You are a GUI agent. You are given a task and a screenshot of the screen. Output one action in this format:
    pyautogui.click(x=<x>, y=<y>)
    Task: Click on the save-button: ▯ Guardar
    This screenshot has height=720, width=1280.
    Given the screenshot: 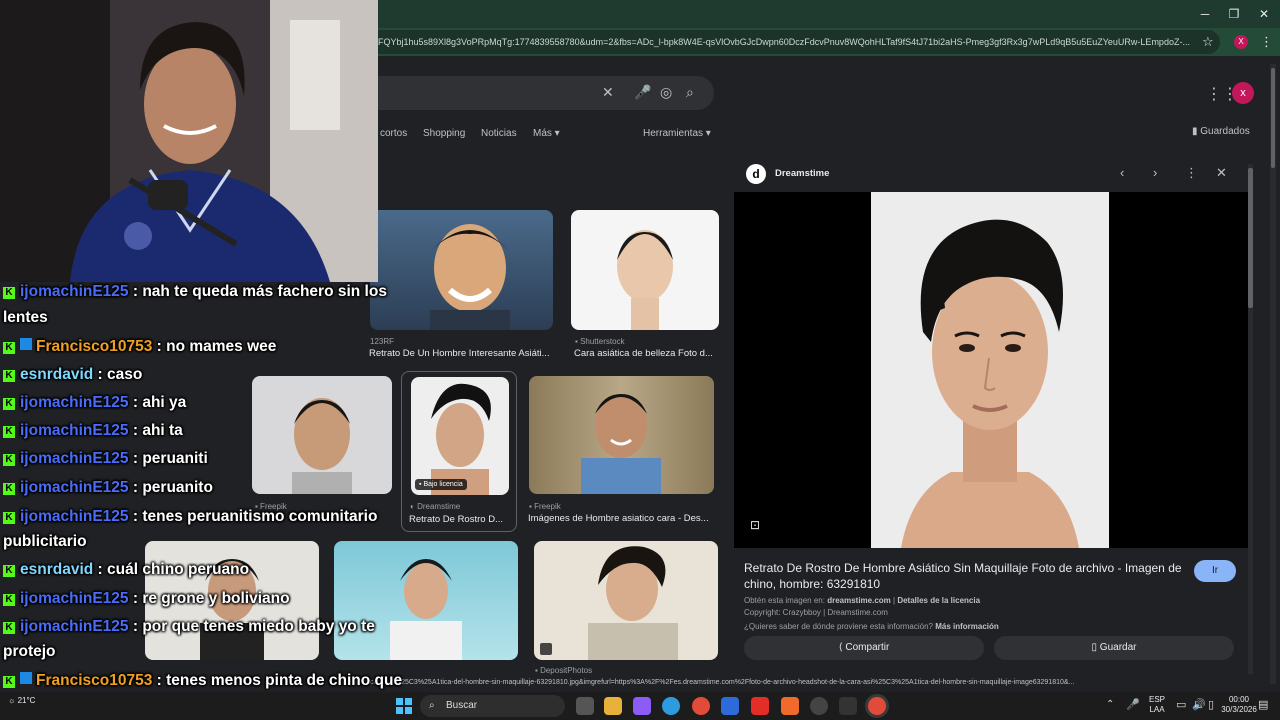 What is the action you would take?
    pyautogui.click(x=1114, y=648)
    